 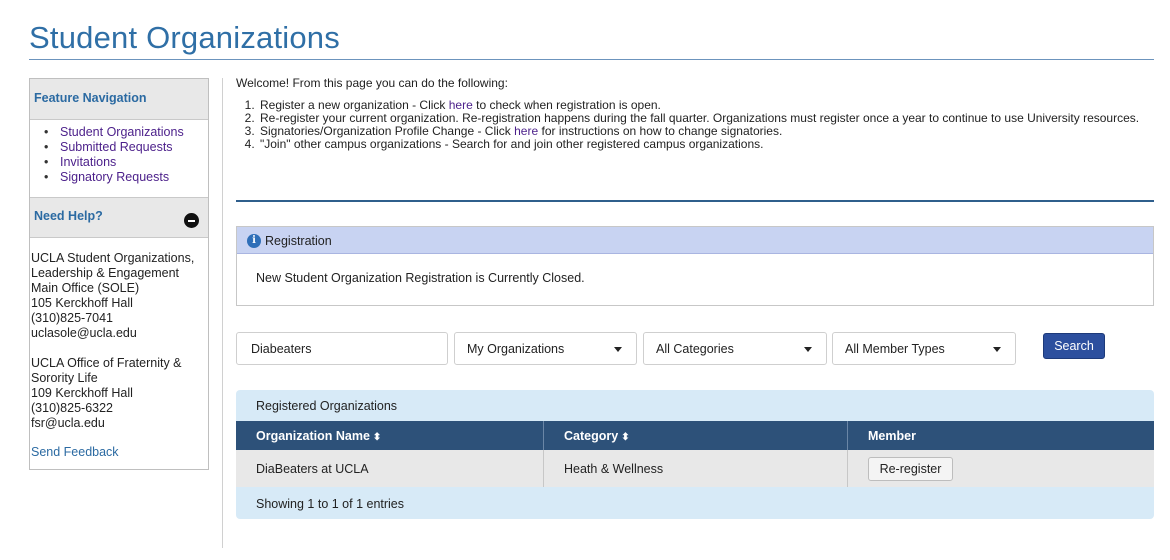 What do you see at coordinates (106, 363) in the screenshot?
I see `help-line: UCLA Office of Fraternity &` at bounding box center [106, 363].